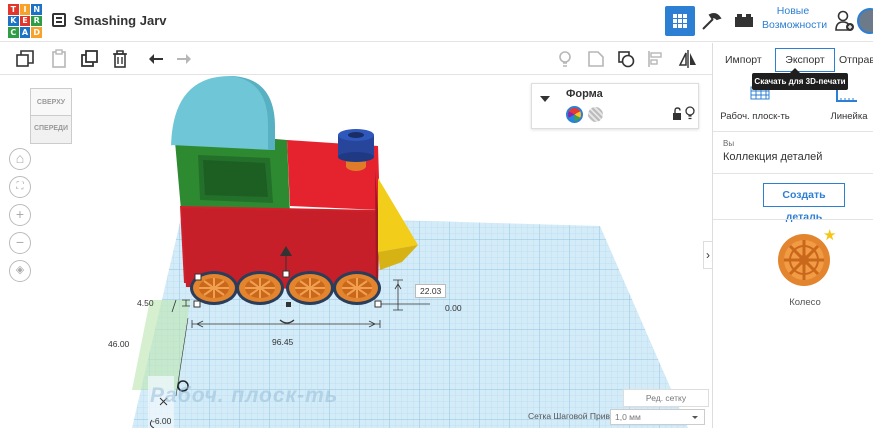  I want to click on group-icon, so click(596, 59).